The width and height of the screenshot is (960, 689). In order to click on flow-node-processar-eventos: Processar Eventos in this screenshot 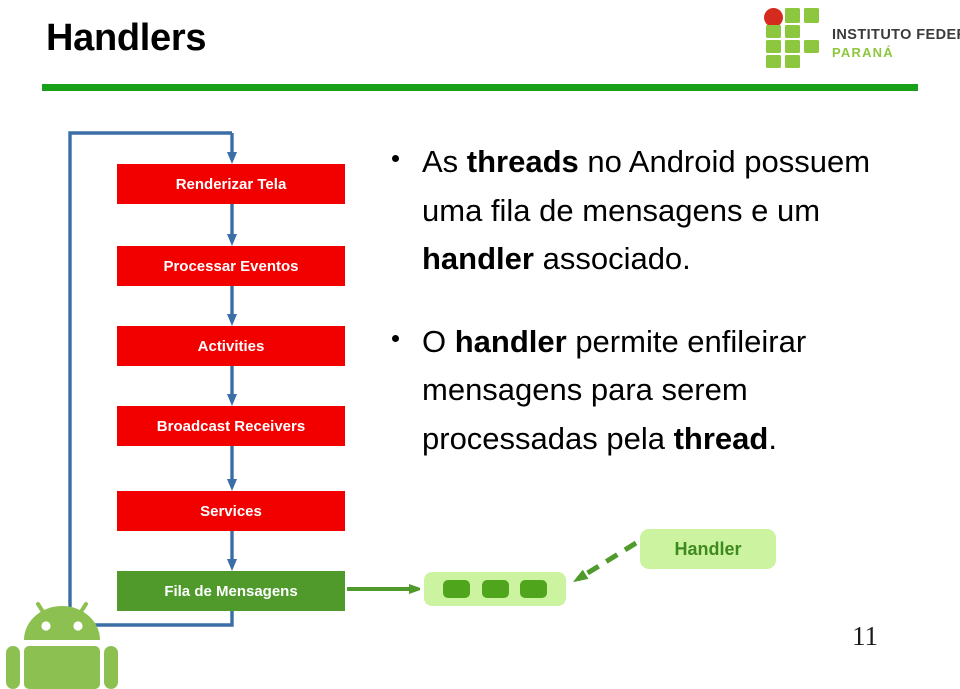, I will do `click(231, 266)`.